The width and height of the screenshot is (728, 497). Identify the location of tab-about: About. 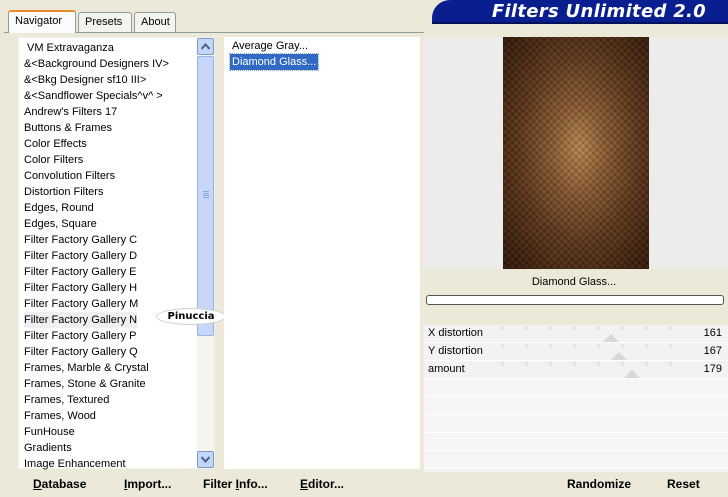
(155, 22).